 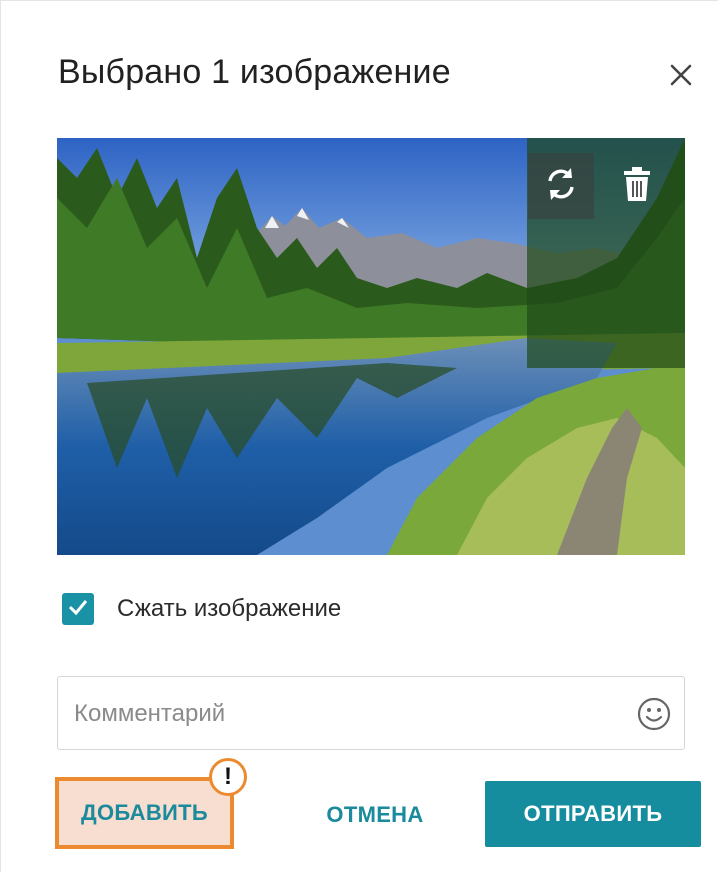 I want to click on comment-field, so click(x=371, y=713).